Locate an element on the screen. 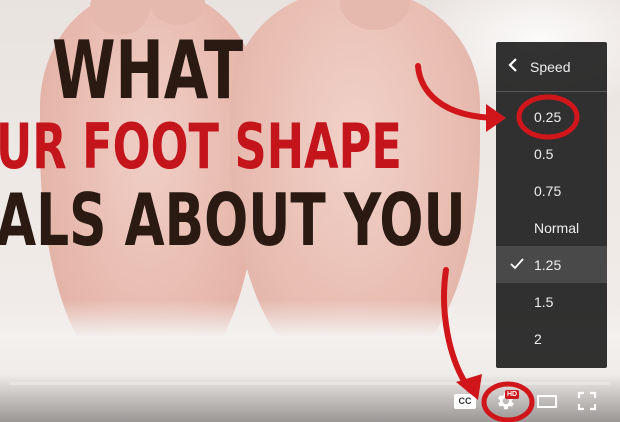  speed-option-label: 1.5 is located at coordinates (544, 301).